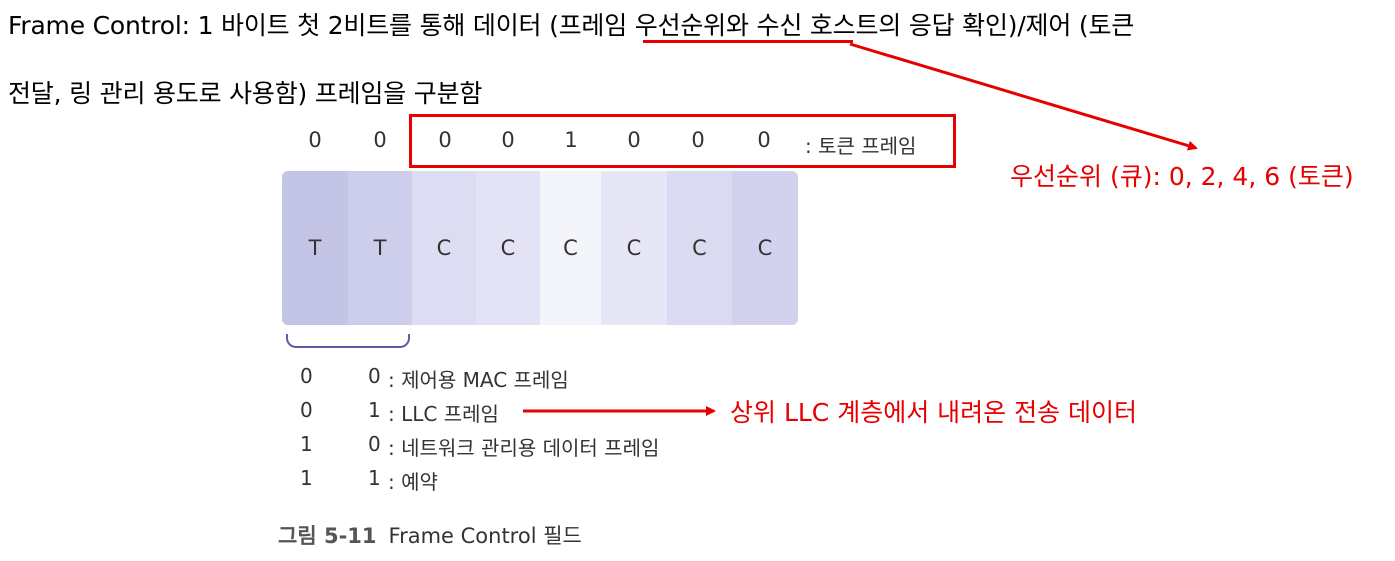 This screenshot has height=561, width=1395. I want to click on frame-control-fields: T T C C C C C C, so click(540, 248).